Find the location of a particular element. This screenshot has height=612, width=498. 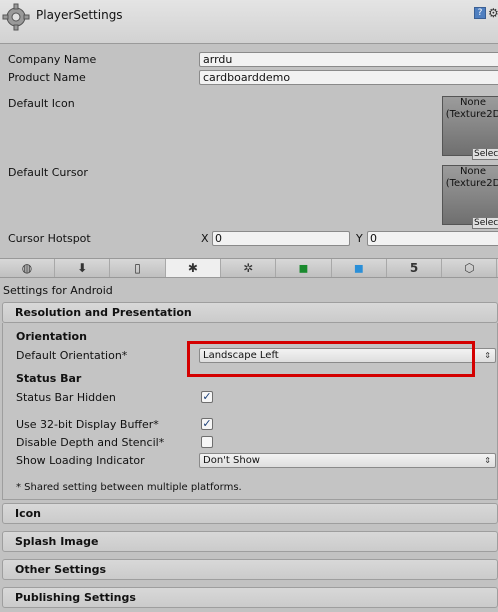

status-bar-hidden-checkbox: ✓ is located at coordinates (207, 397).